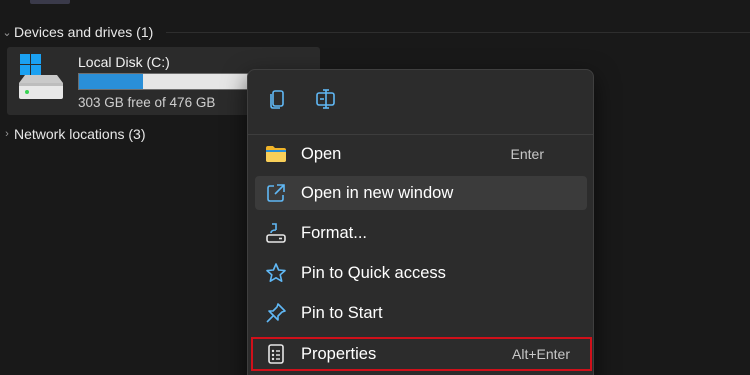  Describe the element at coordinates (276, 233) in the screenshot. I see `format-icon` at that location.